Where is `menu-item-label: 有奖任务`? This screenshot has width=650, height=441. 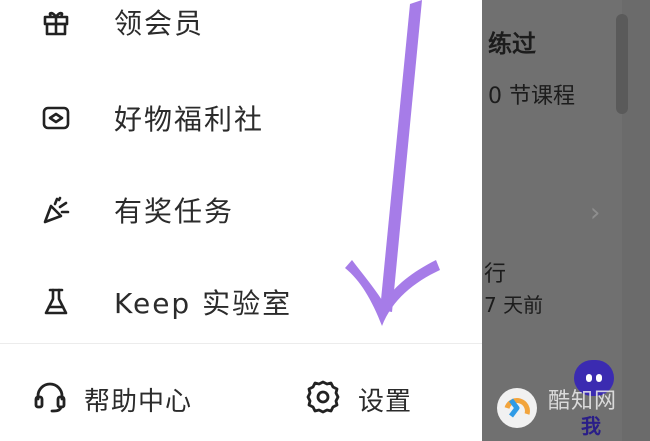 menu-item-label: 有奖任务 is located at coordinates (174, 211).